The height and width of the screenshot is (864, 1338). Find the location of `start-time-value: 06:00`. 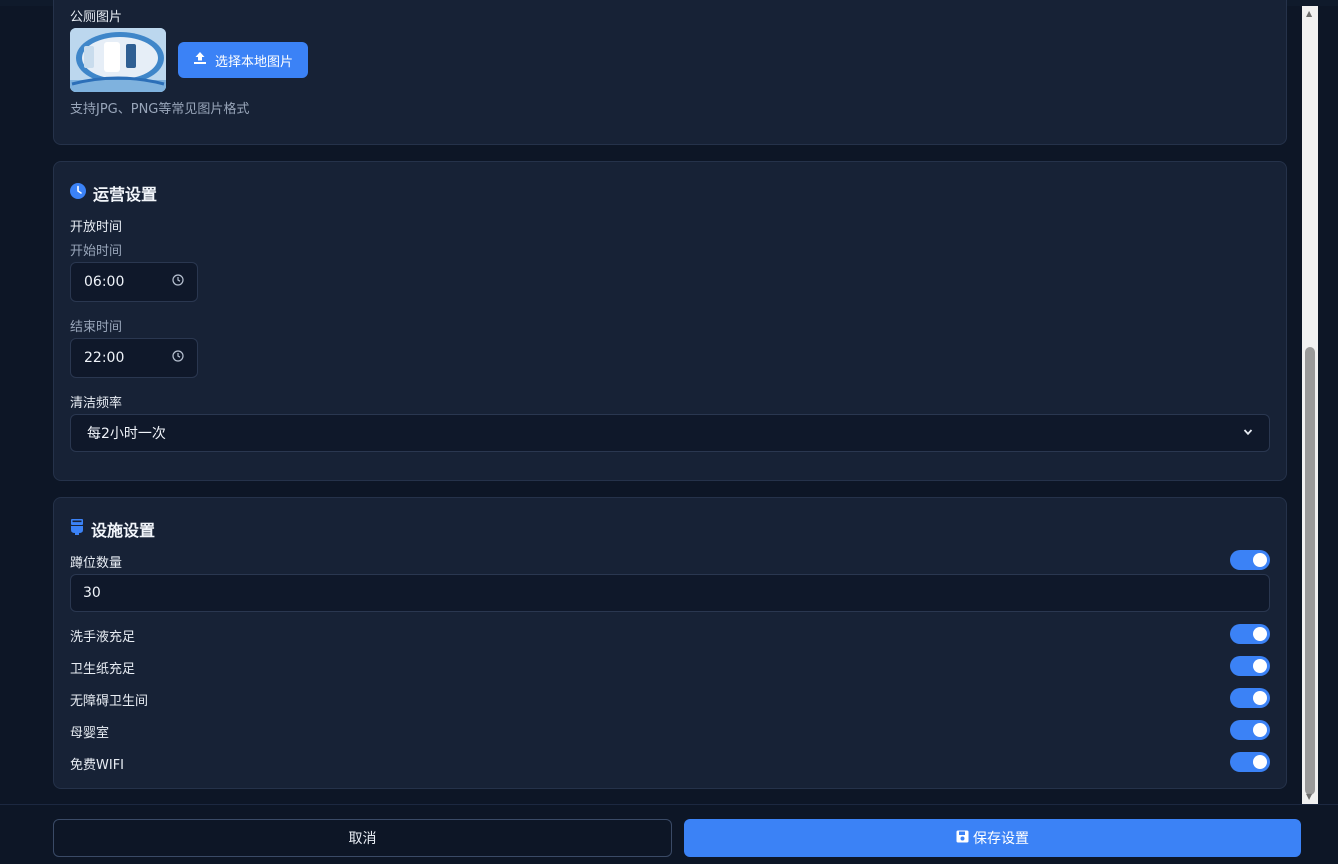

start-time-value: 06:00 is located at coordinates (104, 282).